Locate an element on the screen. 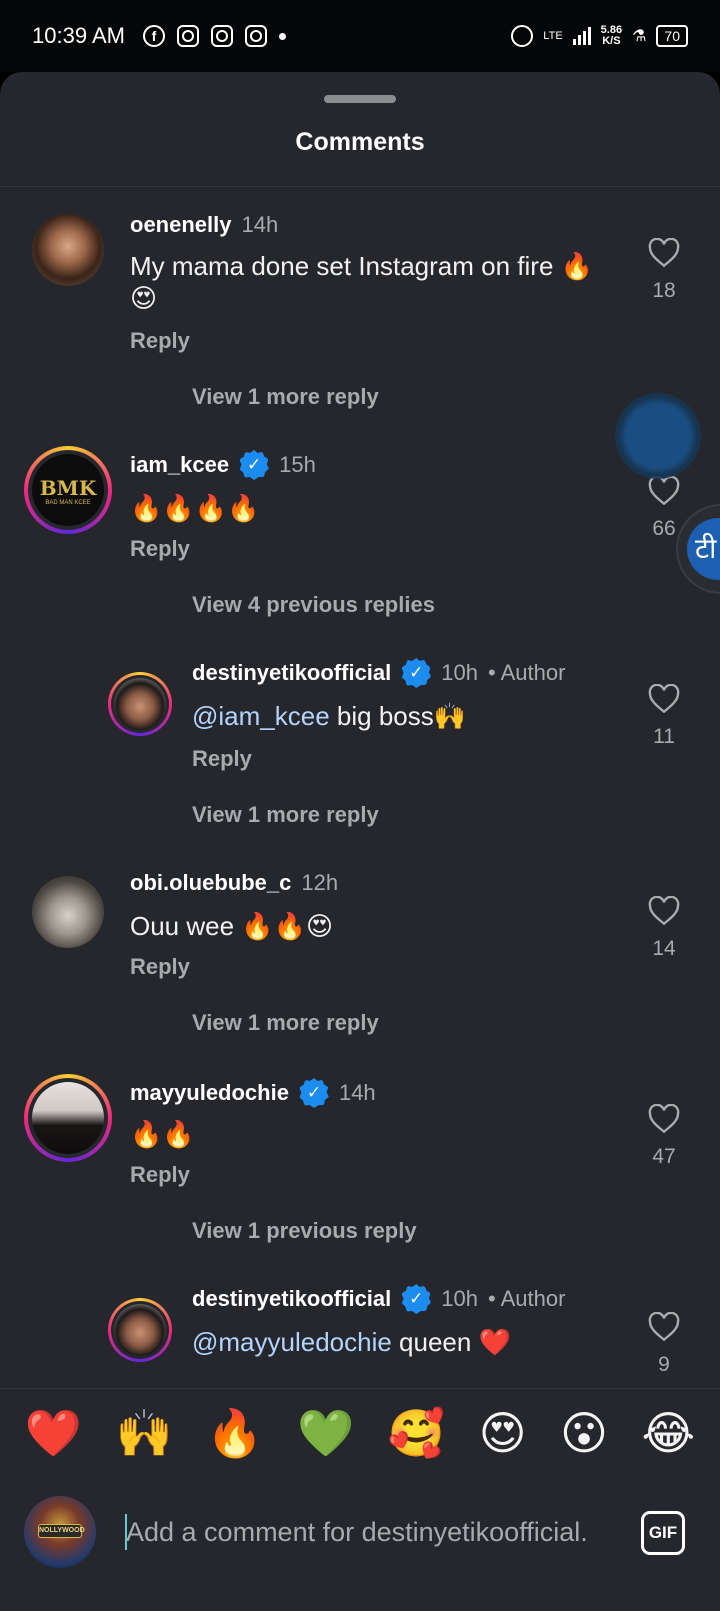 Image resolution: width=720 pixels, height=1611 pixels. comment-header: mayyuledochie ✓ 14h is located at coordinates (253, 1093).